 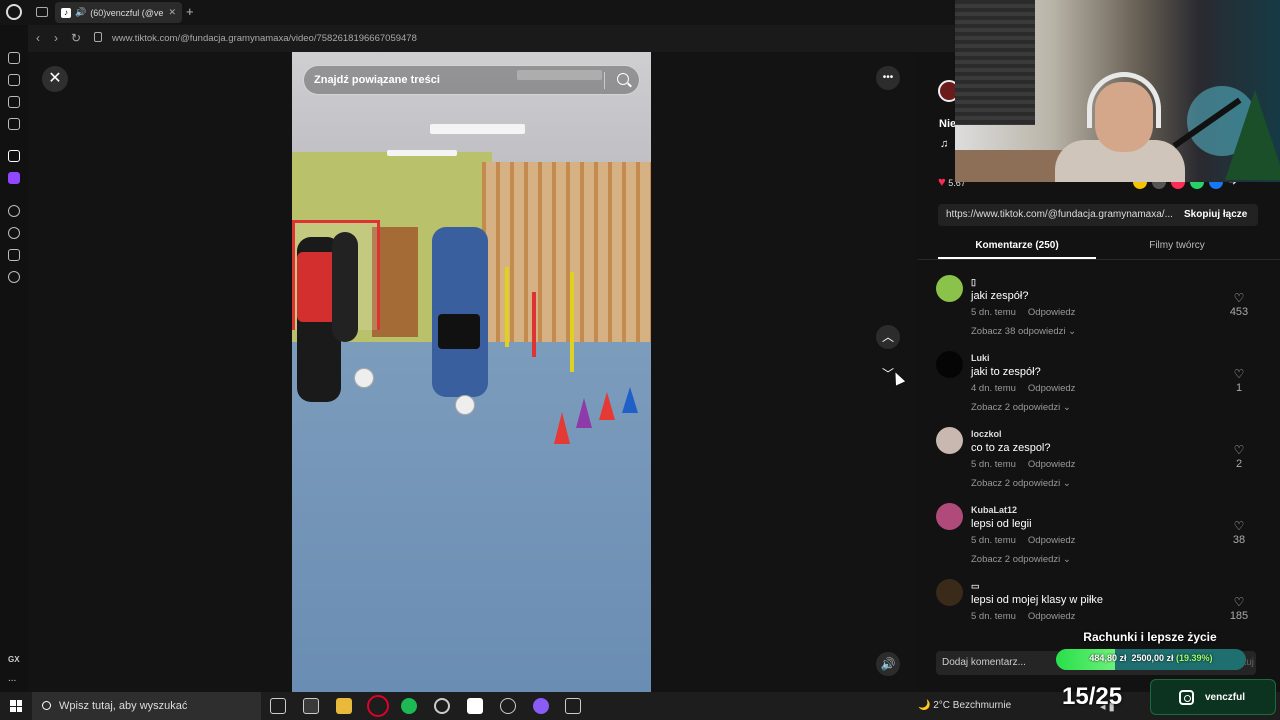 I want to click on tab-islands-icon, so click(x=42, y=12).